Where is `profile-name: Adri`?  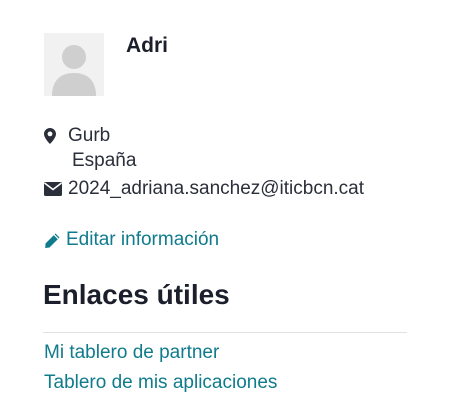 profile-name: Adri is located at coordinates (147, 45).